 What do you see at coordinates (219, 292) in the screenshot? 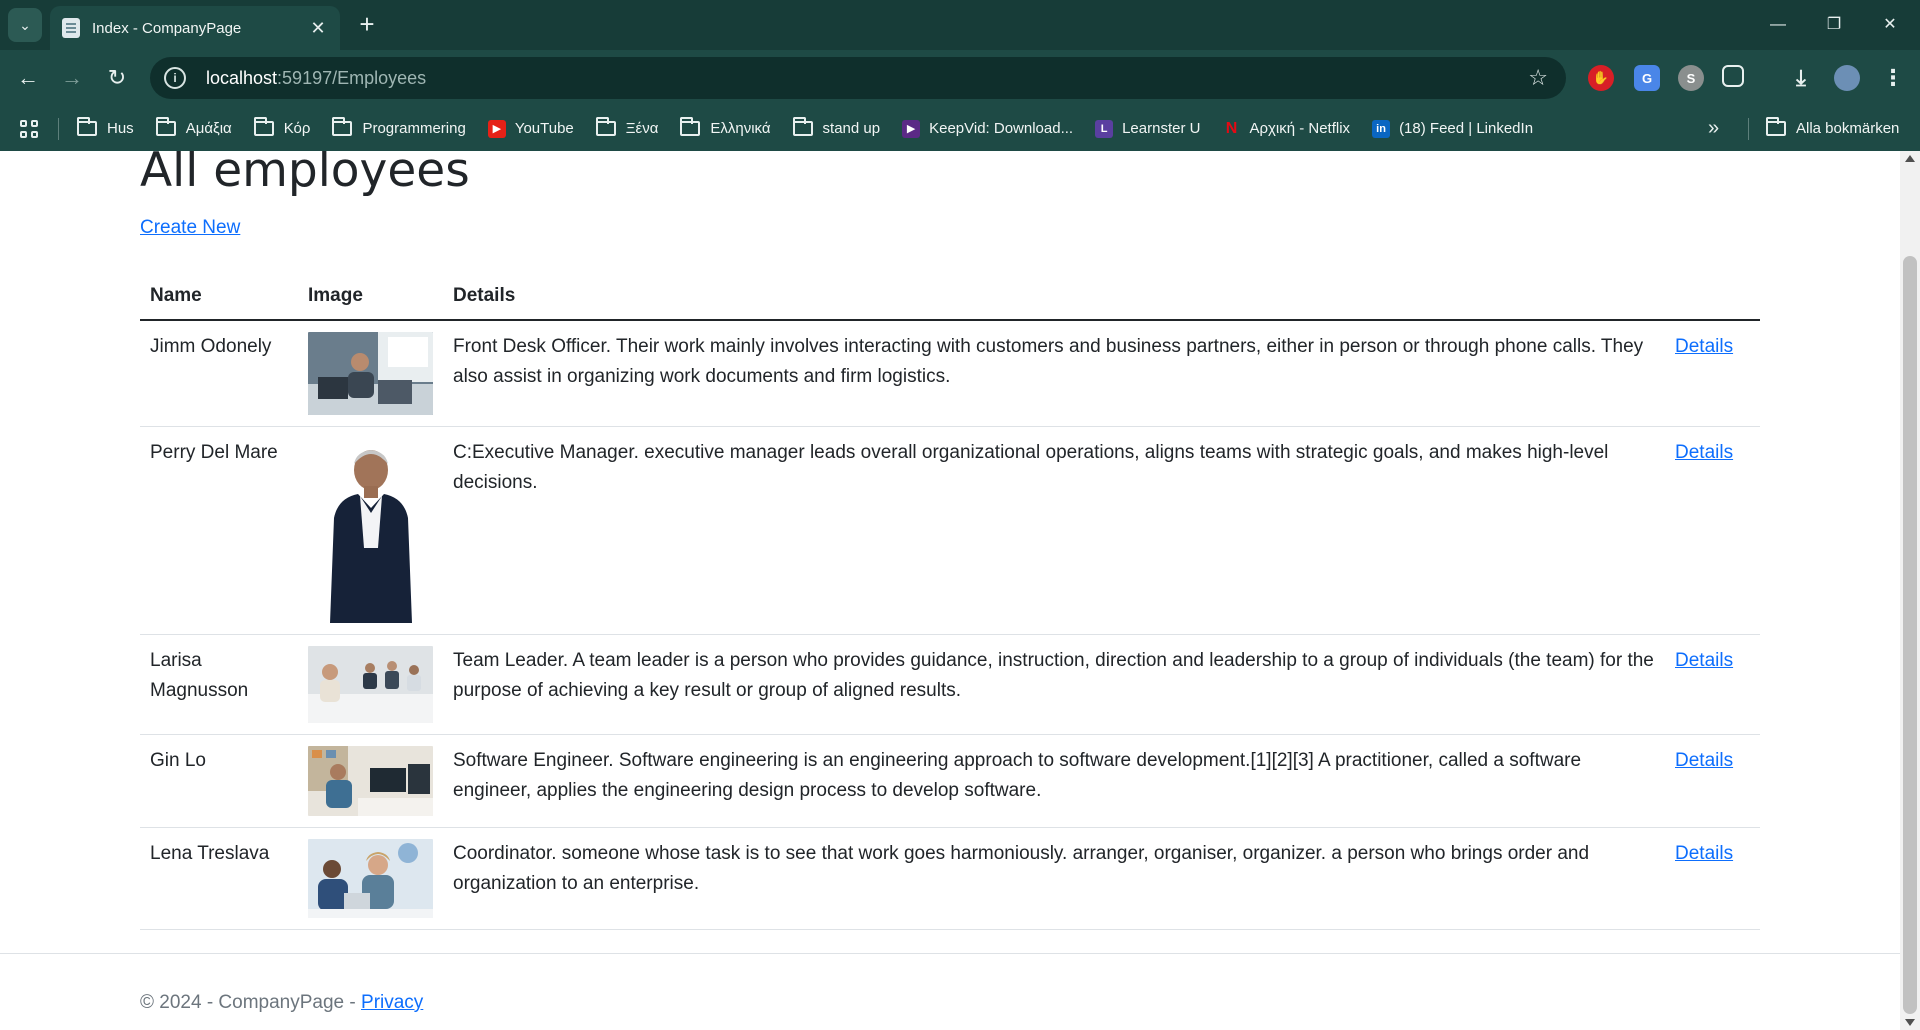
I see `column-header-name: Name` at bounding box center [219, 292].